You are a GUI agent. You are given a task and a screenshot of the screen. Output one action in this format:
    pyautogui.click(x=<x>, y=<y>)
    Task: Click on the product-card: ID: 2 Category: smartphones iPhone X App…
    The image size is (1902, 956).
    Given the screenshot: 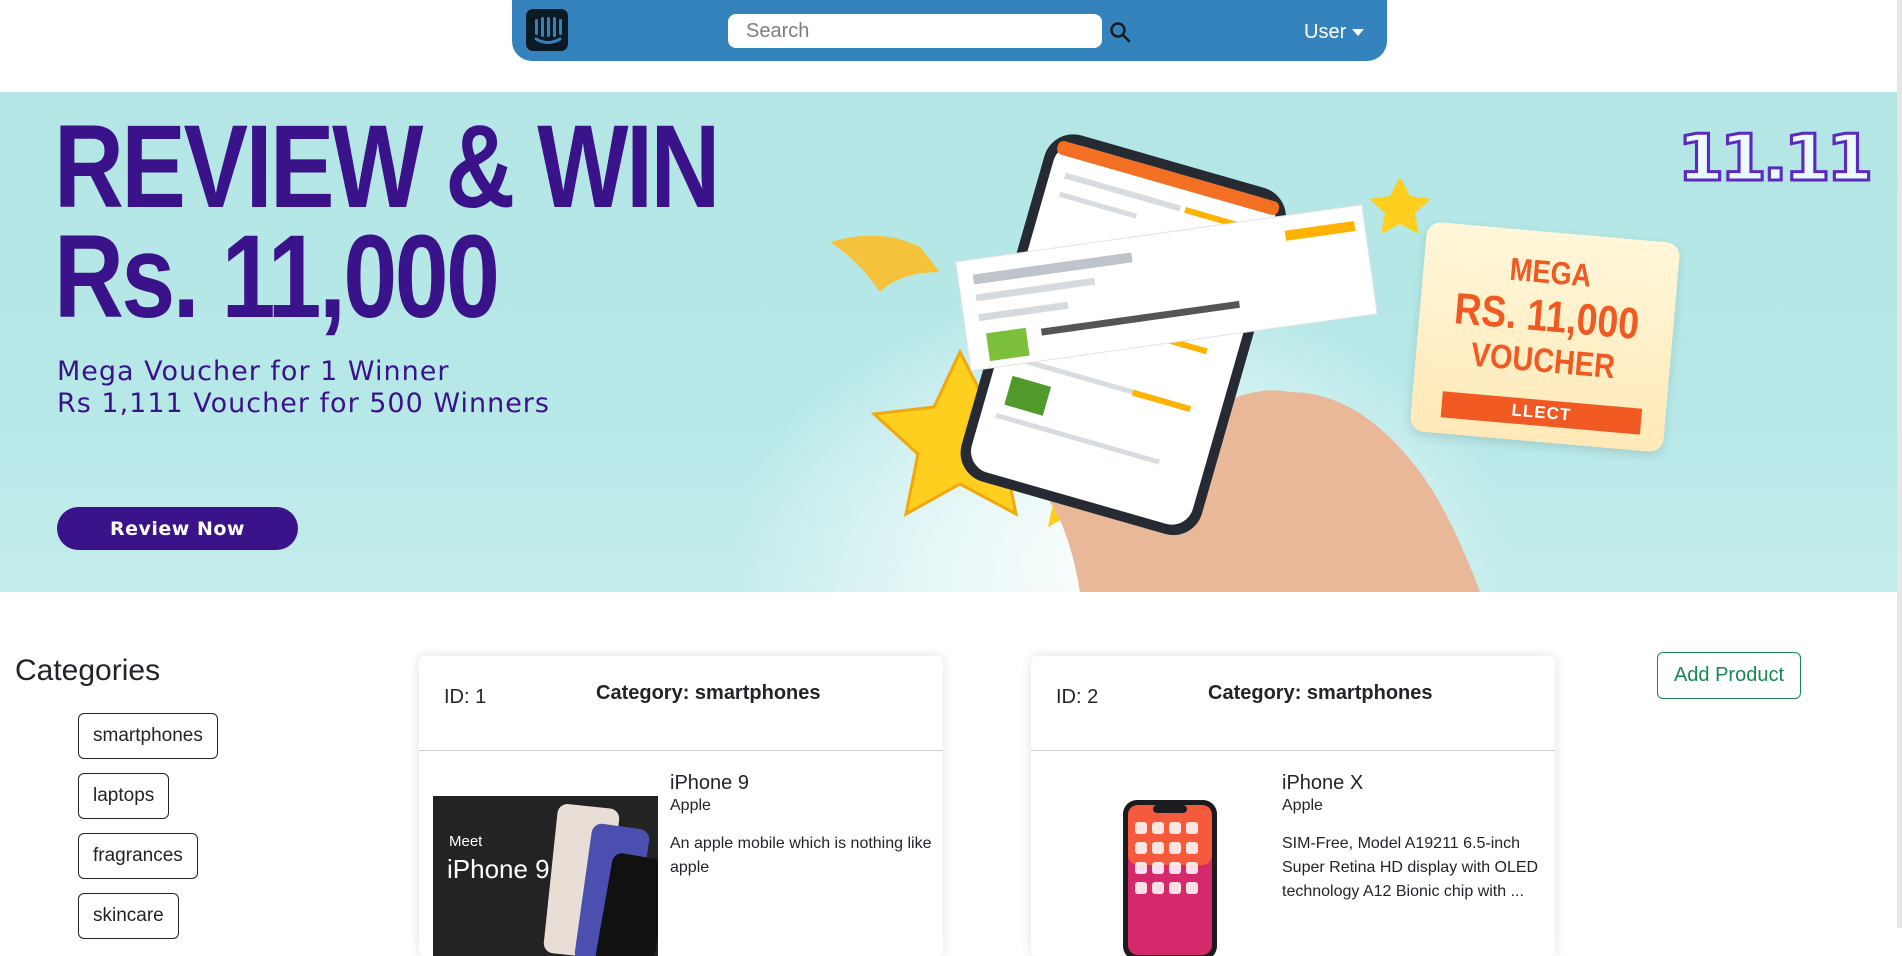 What is the action you would take?
    pyautogui.click(x=1293, y=806)
    